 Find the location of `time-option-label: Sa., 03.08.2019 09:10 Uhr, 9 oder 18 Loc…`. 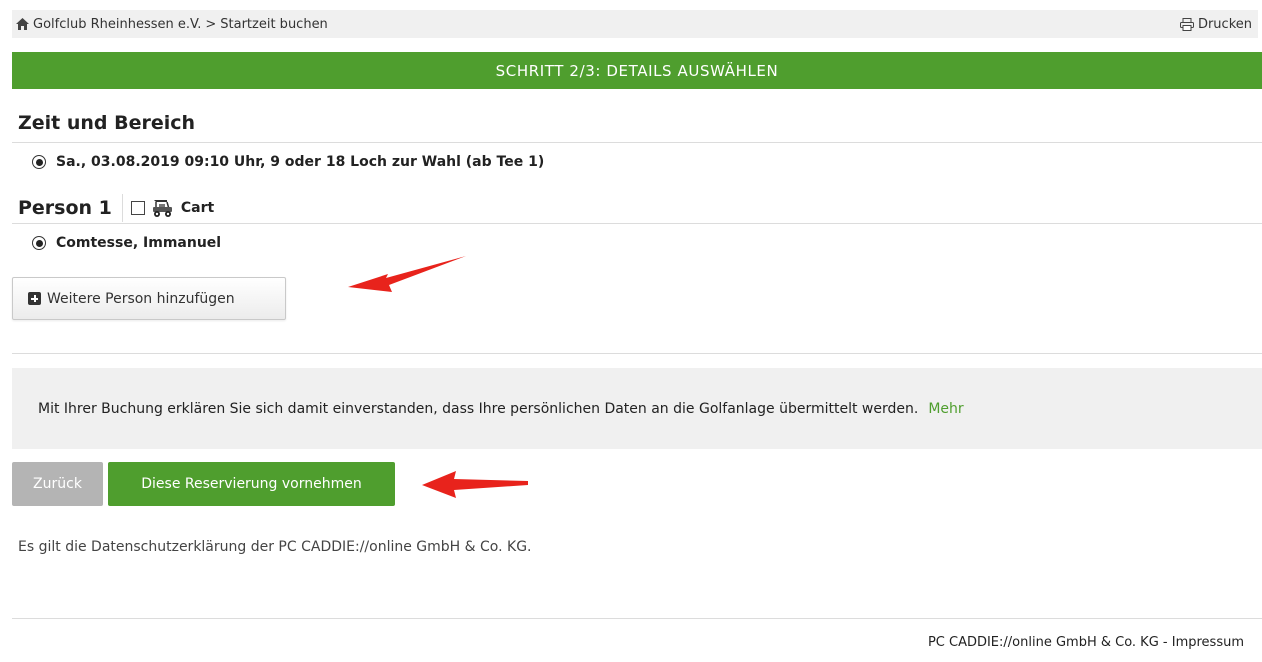

time-option-label: Sa., 03.08.2019 09:10 Uhr, 9 oder 18 Loc… is located at coordinates (300, 162).